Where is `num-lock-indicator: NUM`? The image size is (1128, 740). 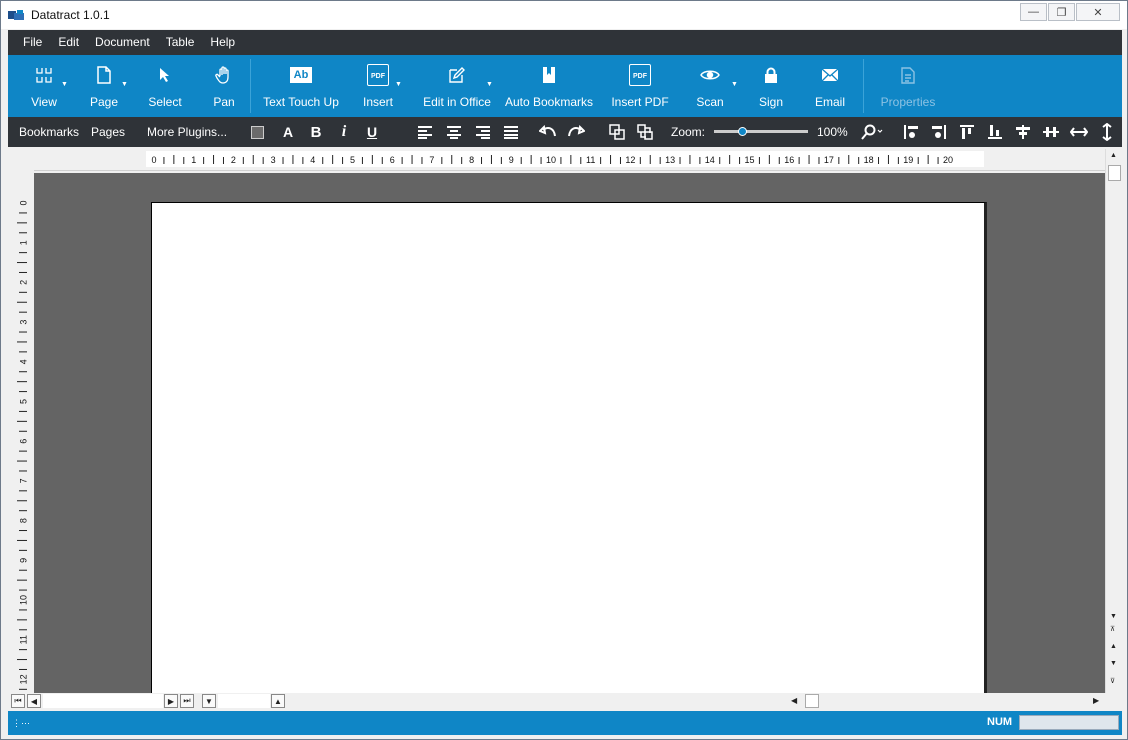 num-lock-indicator: NUM is located at coordinates (1000, 722).